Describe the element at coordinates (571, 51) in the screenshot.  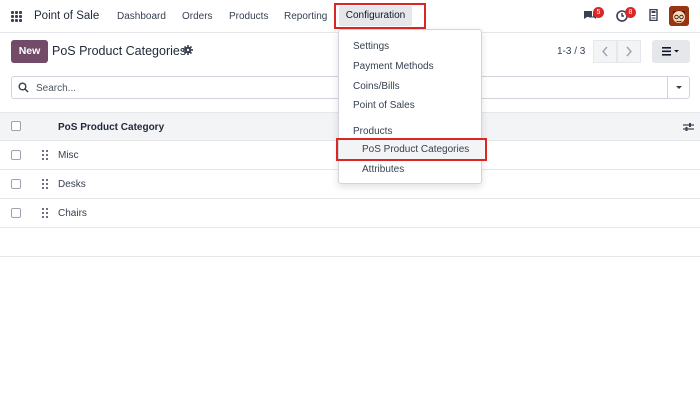
I see `pager-value: 1-3 / 3` at that location.